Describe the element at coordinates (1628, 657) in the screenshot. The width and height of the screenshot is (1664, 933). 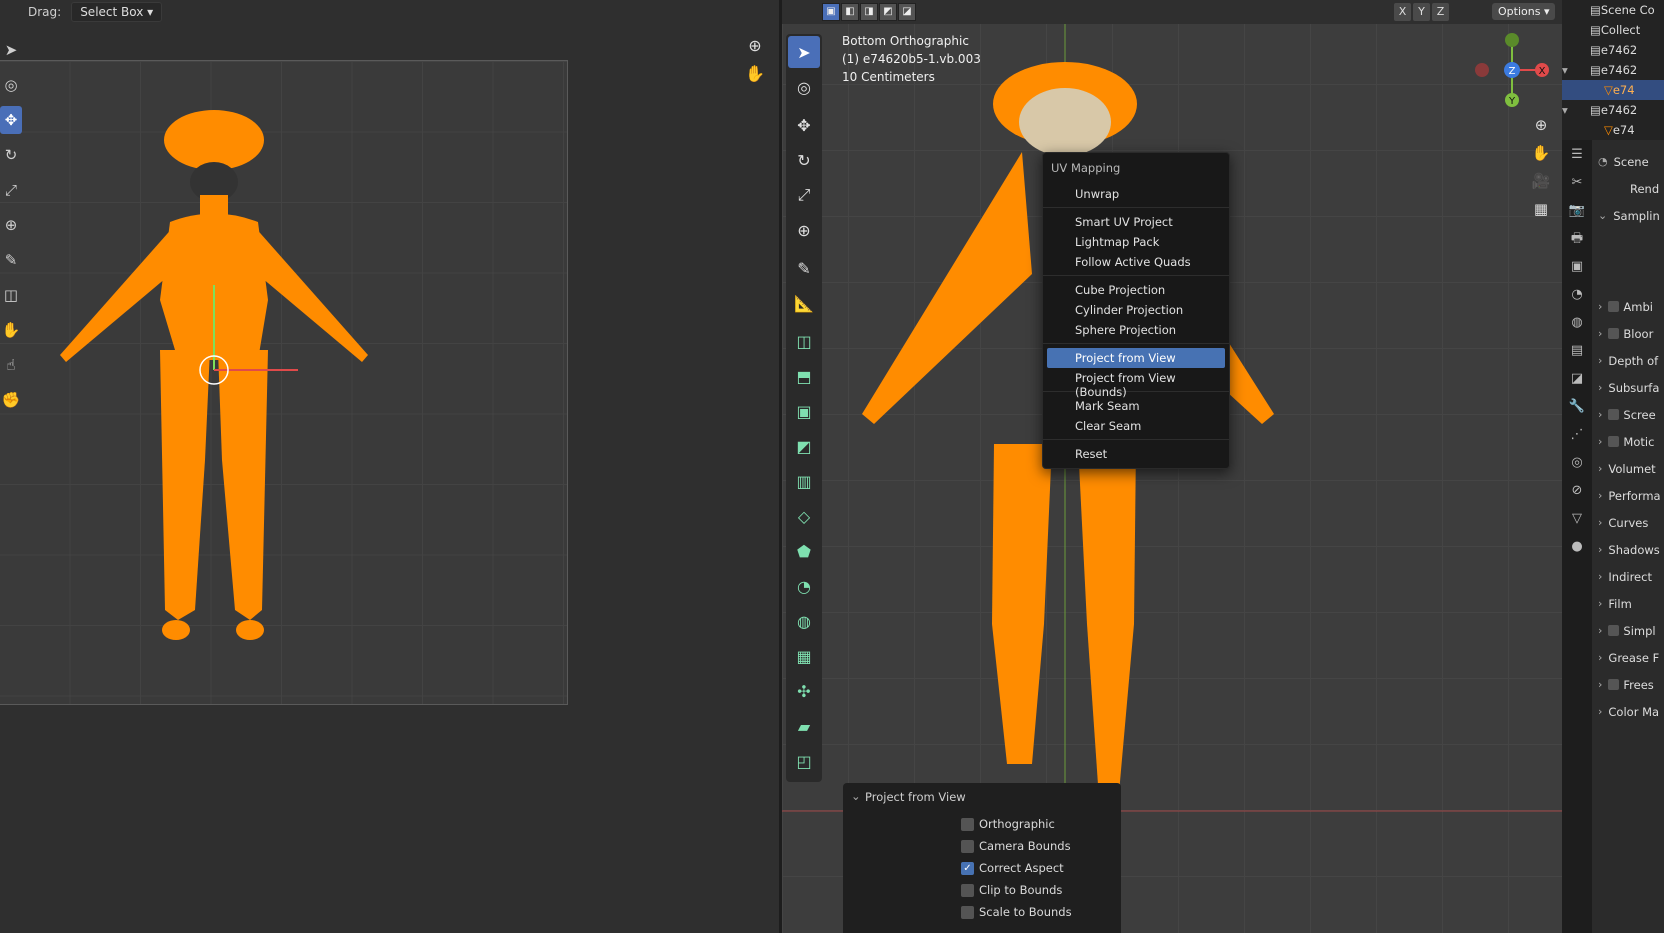
I see `section-grease-pencil: › Grease F` at that location.